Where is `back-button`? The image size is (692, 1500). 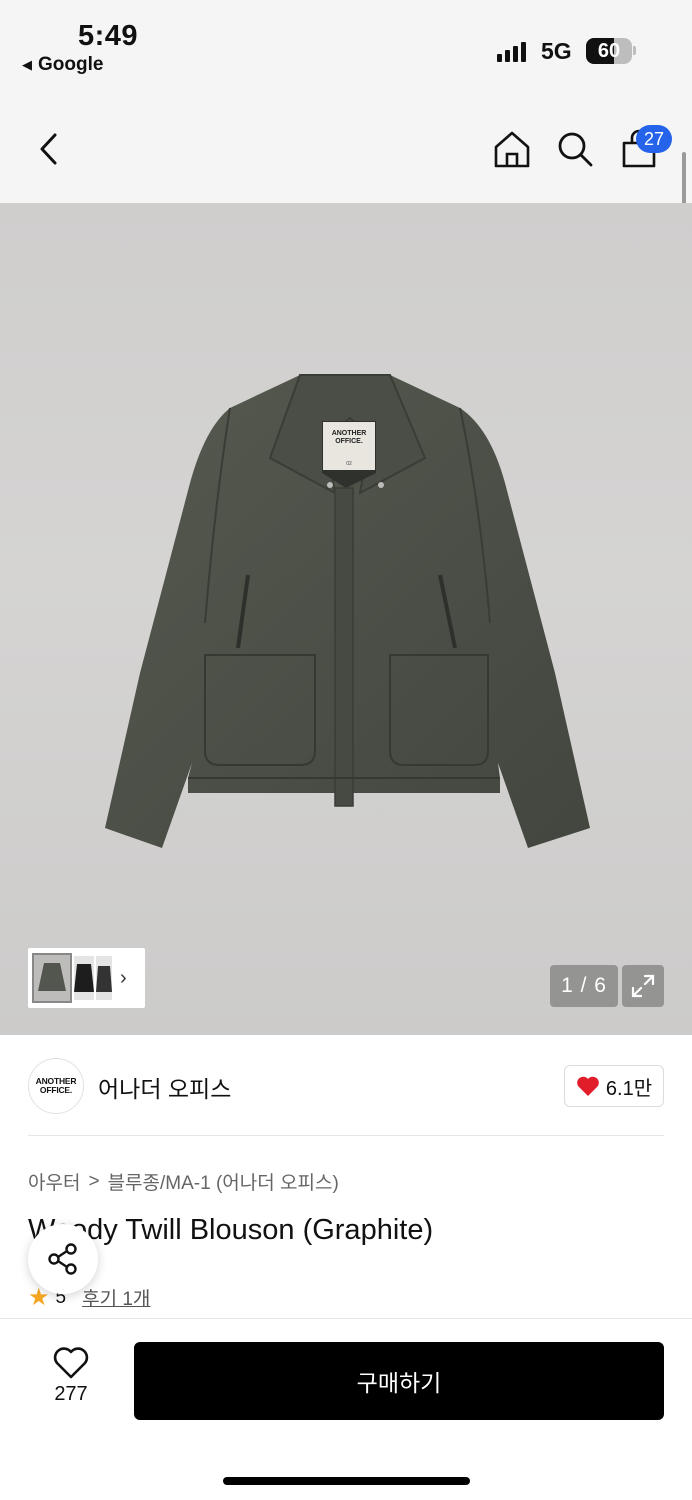
back-button is located at coordinates (49, 149).